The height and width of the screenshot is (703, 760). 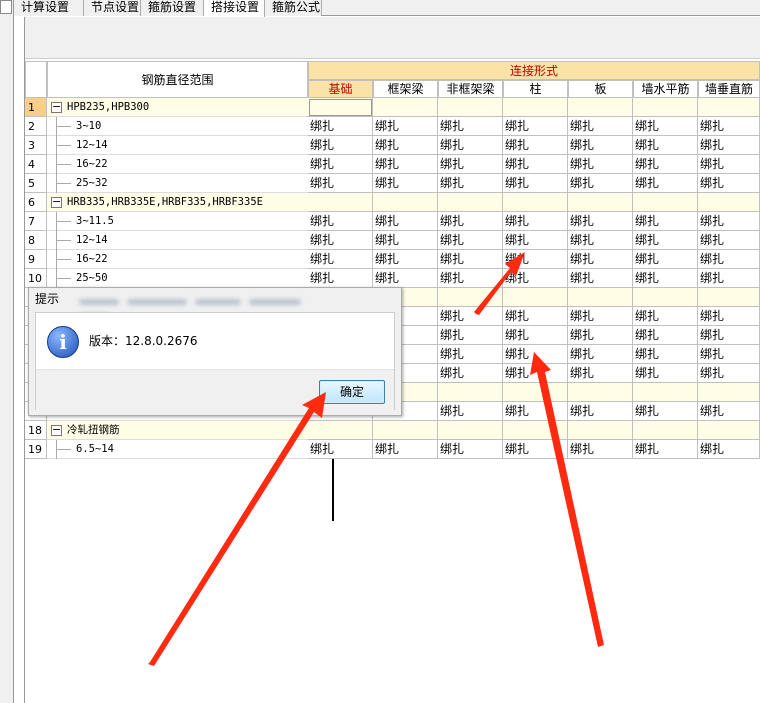 I want to click on table-row: 10 25~50 绑扎 绑扎 绑扎 绑扎 绑扎 绑扎 绑扎, so click(x=392, y=278).